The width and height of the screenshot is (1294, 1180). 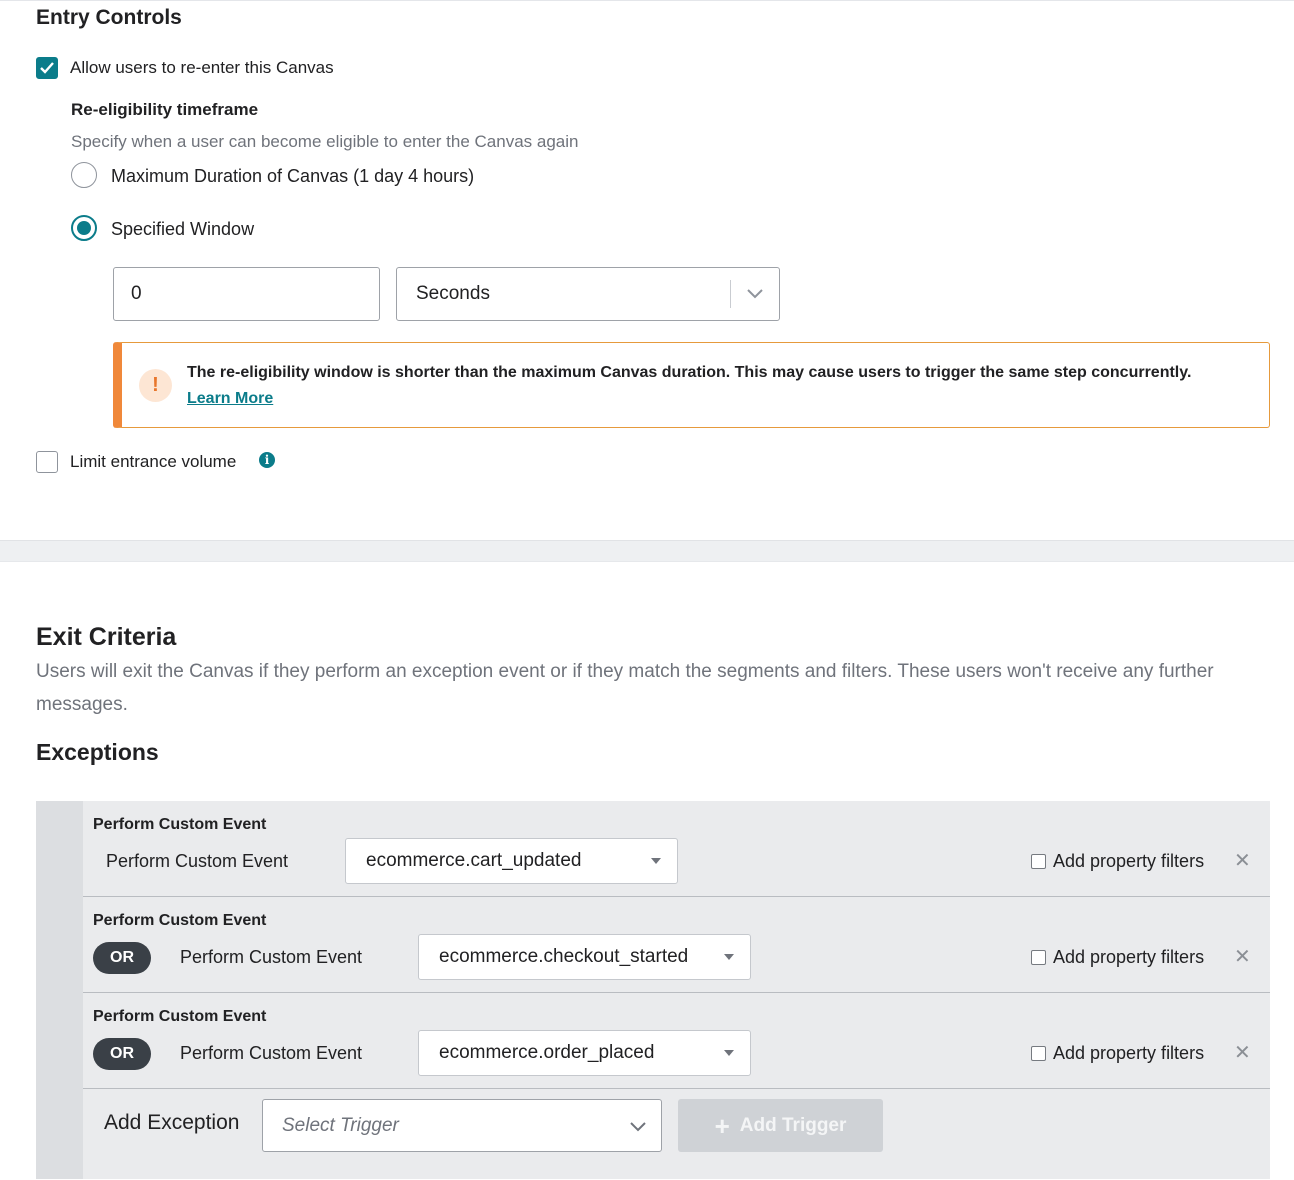 I want to click on radio-specified-window, so click(x=84, y=228).